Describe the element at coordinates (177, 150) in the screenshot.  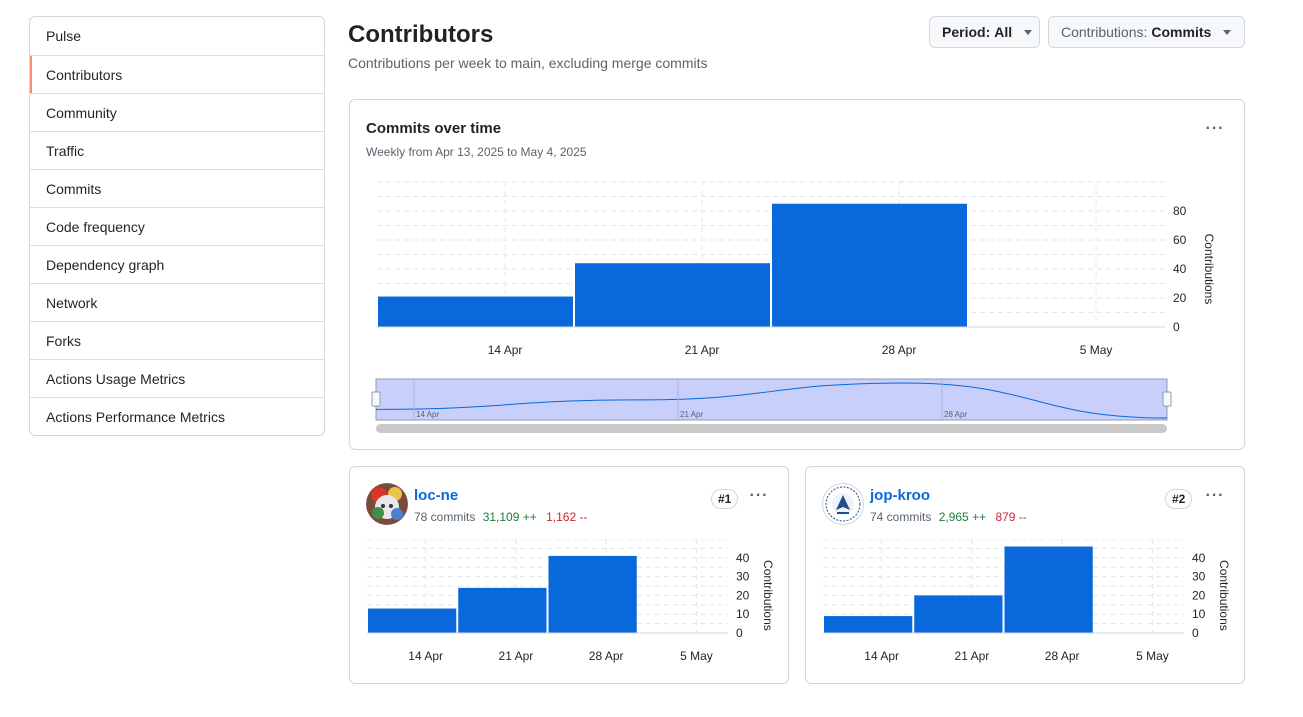
I see `sidebar-item-traffic: Traffic` at that location.